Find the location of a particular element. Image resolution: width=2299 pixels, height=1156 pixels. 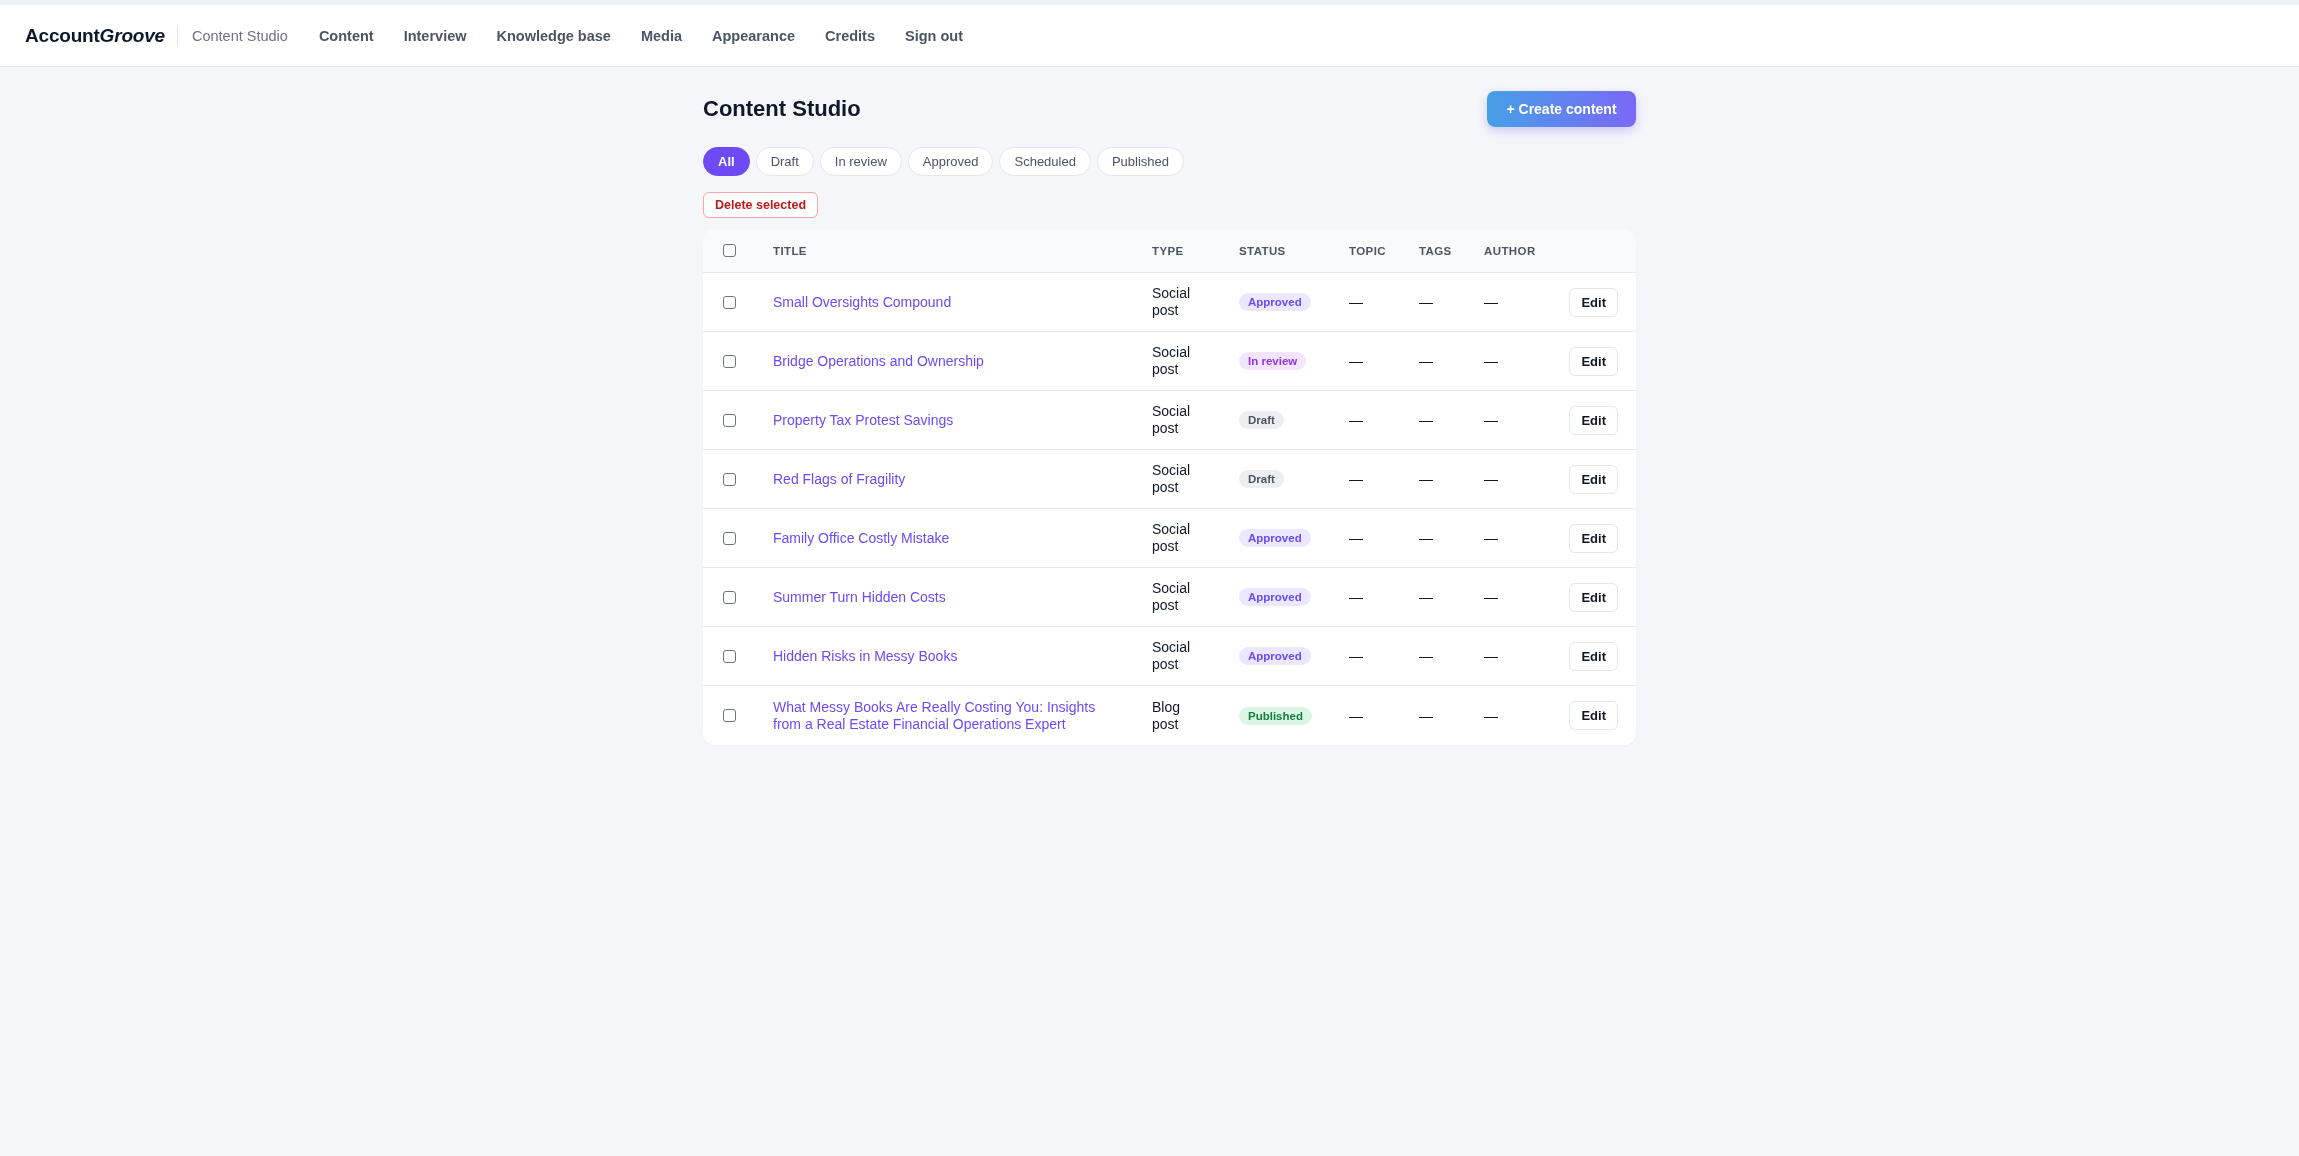

column-header: AUTHOR is located at coordinates (1510, 250).